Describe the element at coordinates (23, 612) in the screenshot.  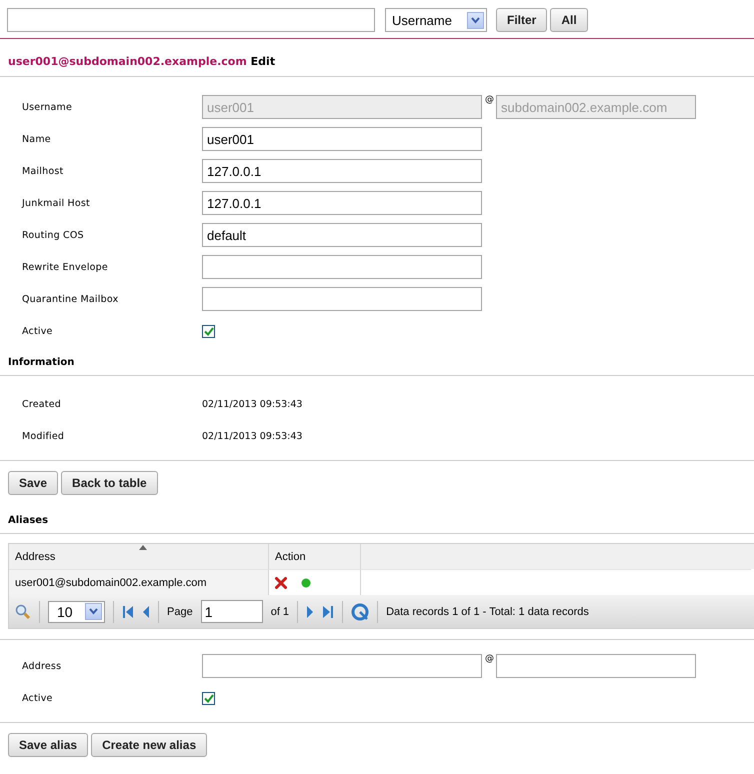
I see `search-icon` at that location.